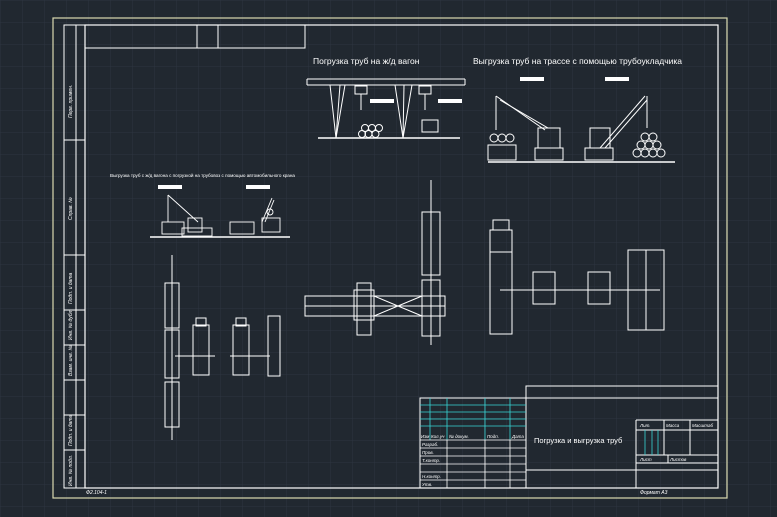  What do you see at coordinates (517, 436) in the screenshot?
I see `tb-col-date: Дата` at bounding box center [517, 436].